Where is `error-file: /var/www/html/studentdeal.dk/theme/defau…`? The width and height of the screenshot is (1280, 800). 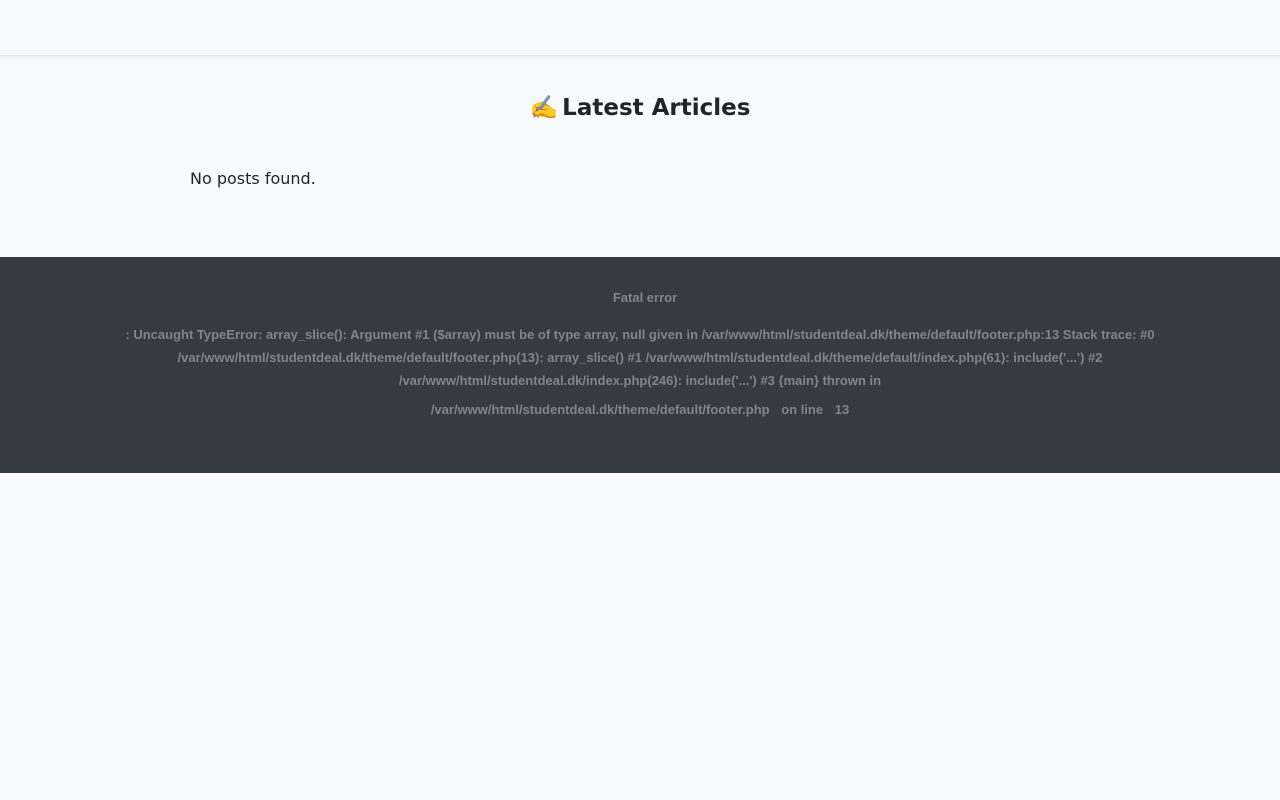
error-file: /var/www/html/studentdeal.dk/theme/defau… is located at coordinates (600, 409).